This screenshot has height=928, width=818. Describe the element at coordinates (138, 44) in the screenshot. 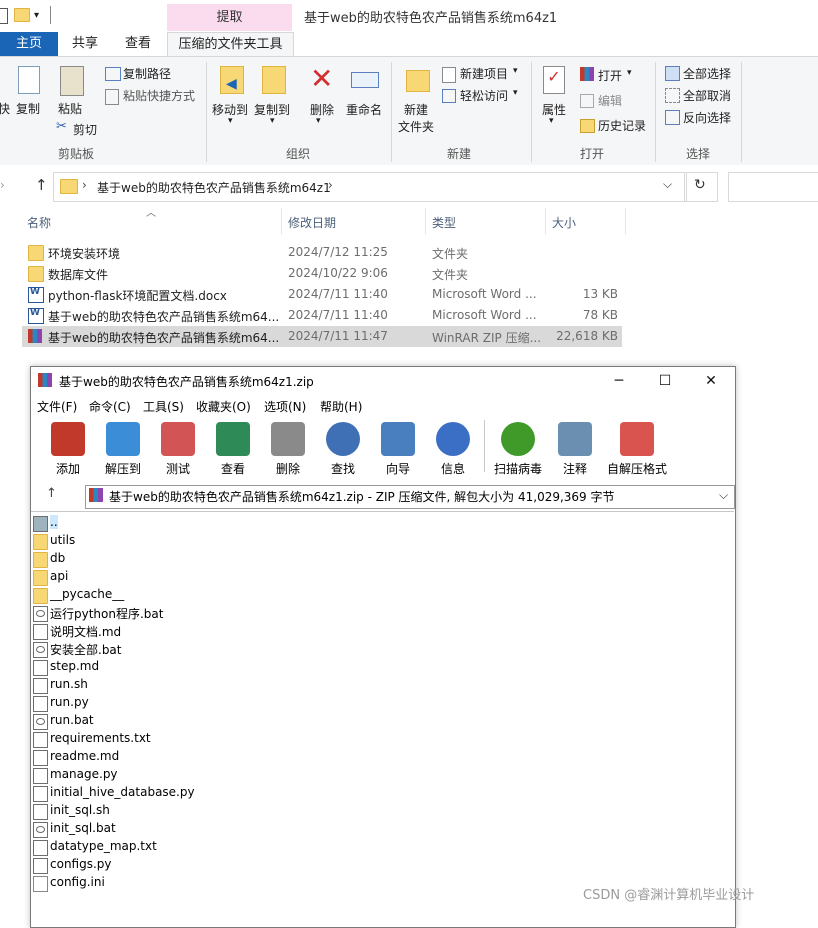

I see `tab-view: 查看` at that location.